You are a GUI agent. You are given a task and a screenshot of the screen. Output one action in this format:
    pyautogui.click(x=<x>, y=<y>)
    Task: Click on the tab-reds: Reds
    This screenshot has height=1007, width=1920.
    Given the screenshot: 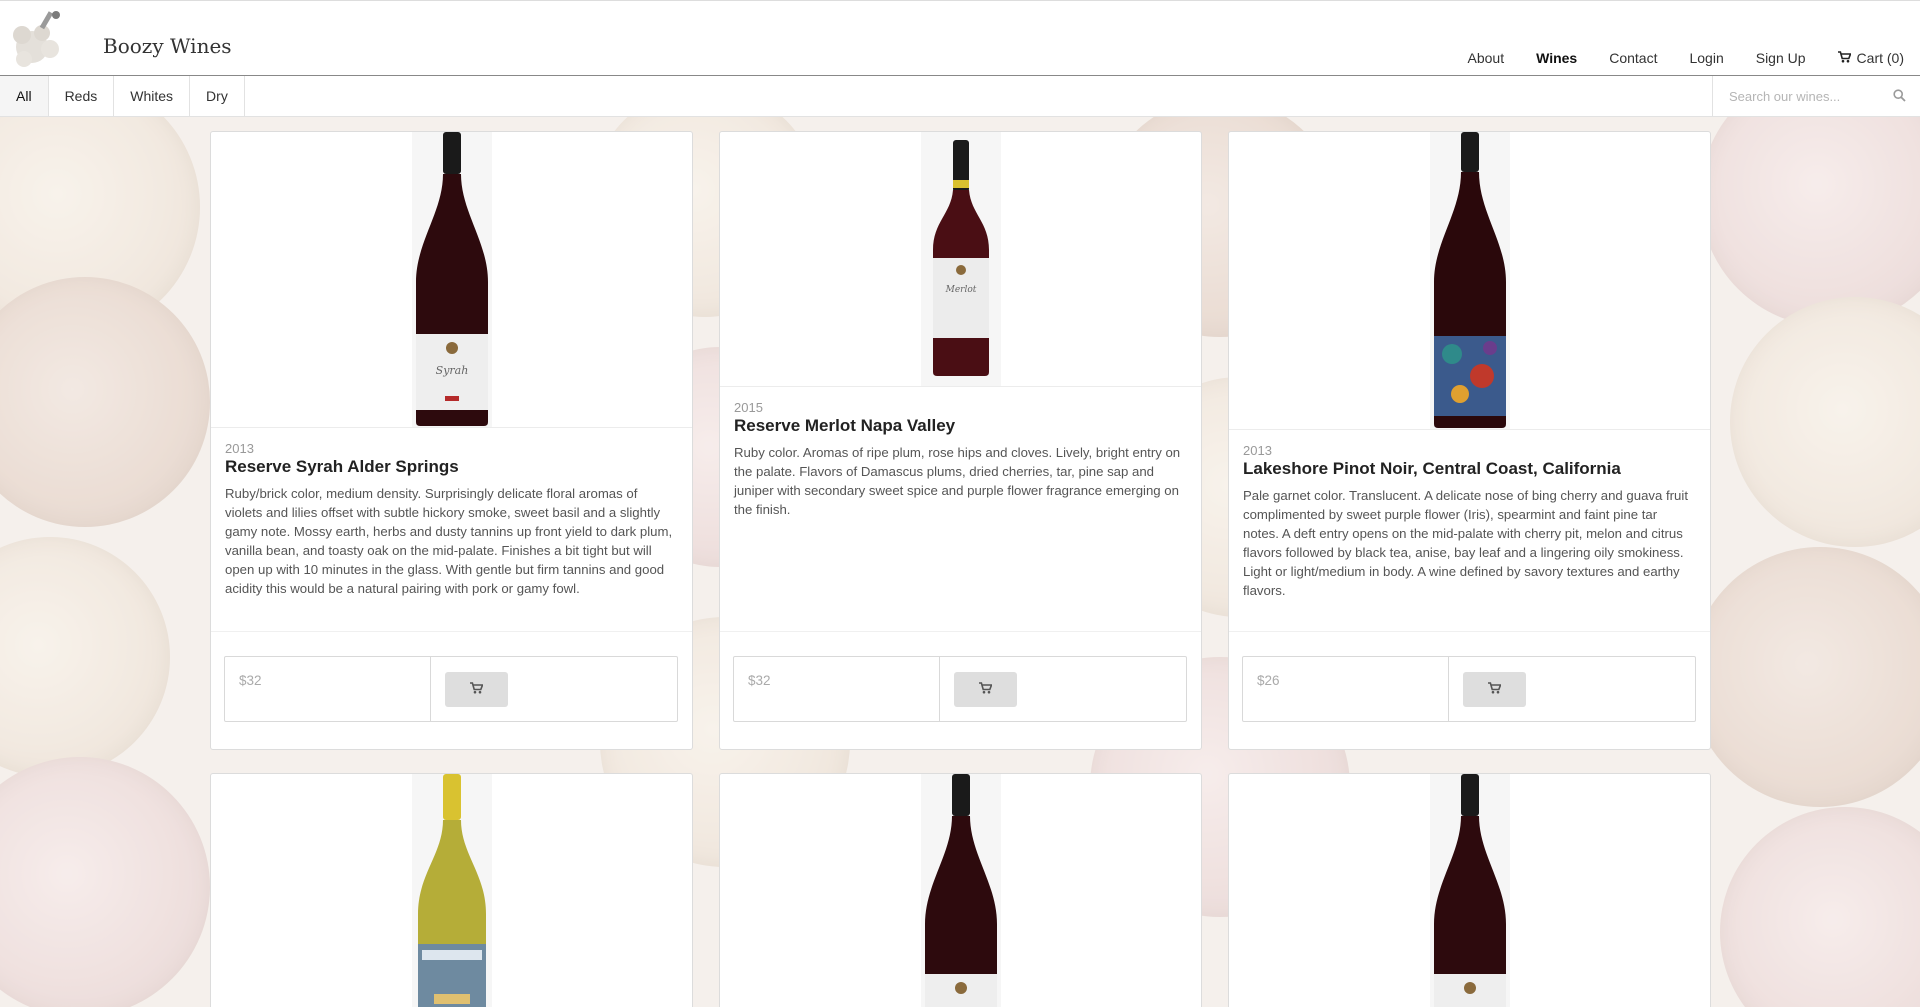 What is the action you would take?
    pyautogui.click(x=82, y=96)
    